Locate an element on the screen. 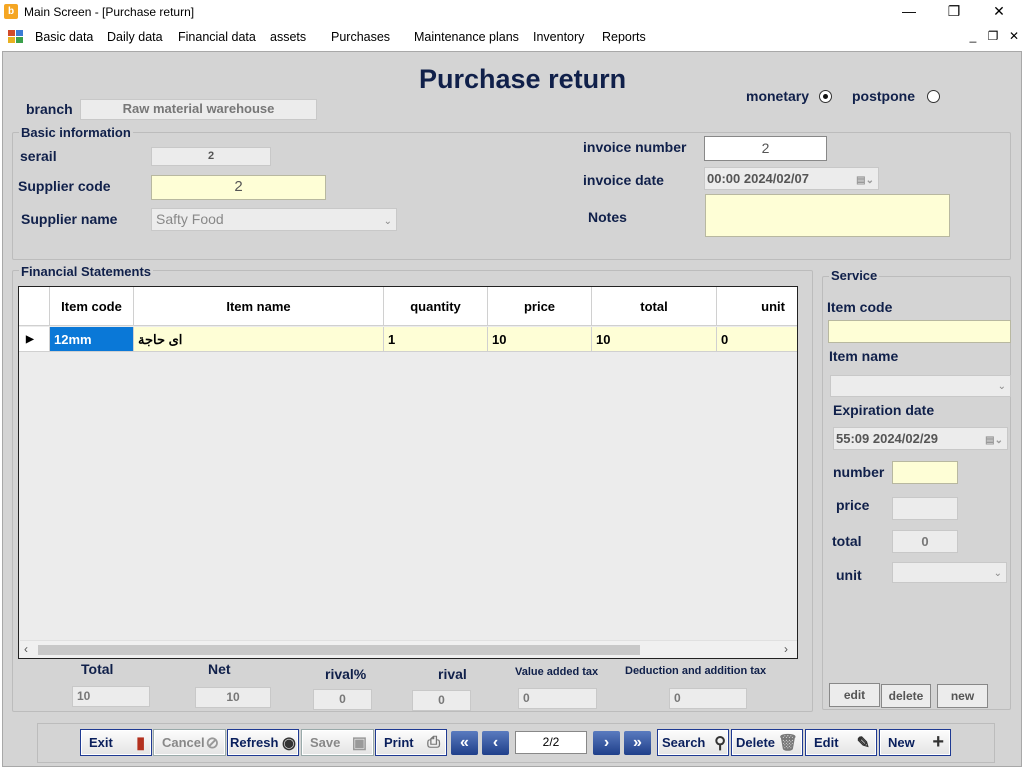 This screenshot has width=1024, height=768. column-header-total: total is located at coordinates (654, 306).